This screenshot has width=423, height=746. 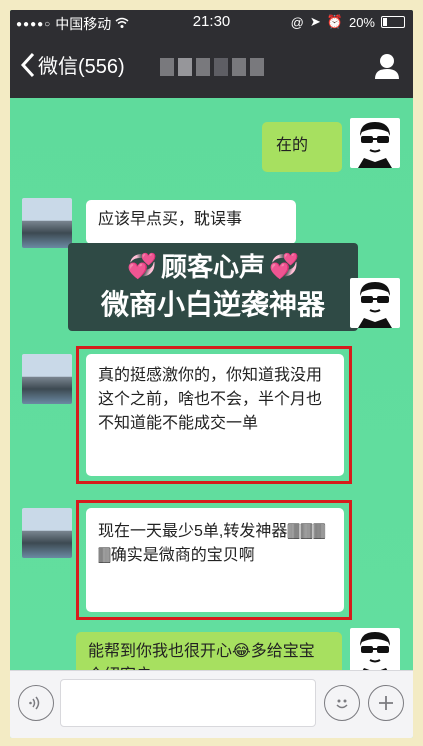 I want to click on chevron-left-icon, so click(x=27, y=64).